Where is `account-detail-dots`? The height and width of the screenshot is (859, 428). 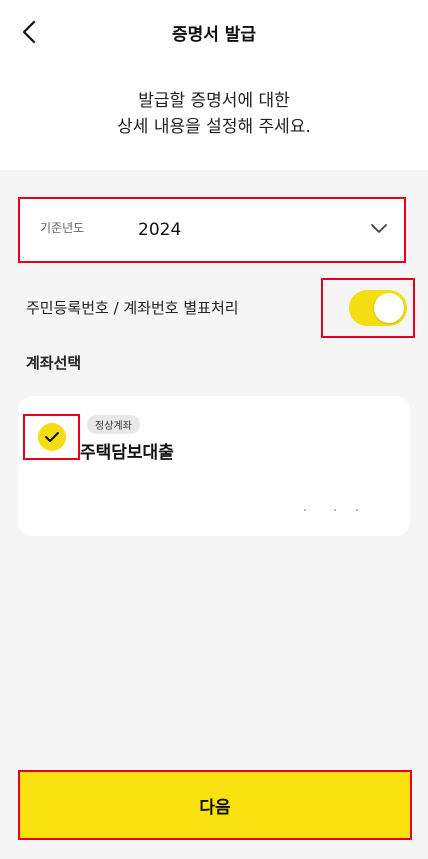 account-detail-dots is located at coordinates (334, 511).